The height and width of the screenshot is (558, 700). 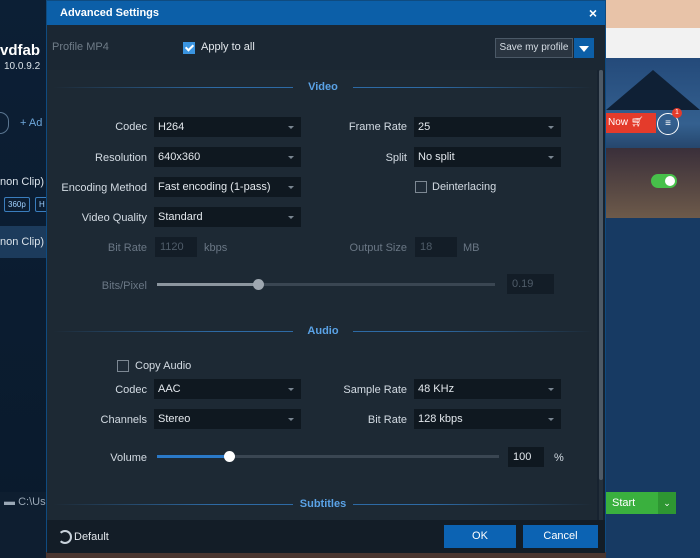 I want to click on copy-audio-label: Copy Audio, so click(x=163, y=366).